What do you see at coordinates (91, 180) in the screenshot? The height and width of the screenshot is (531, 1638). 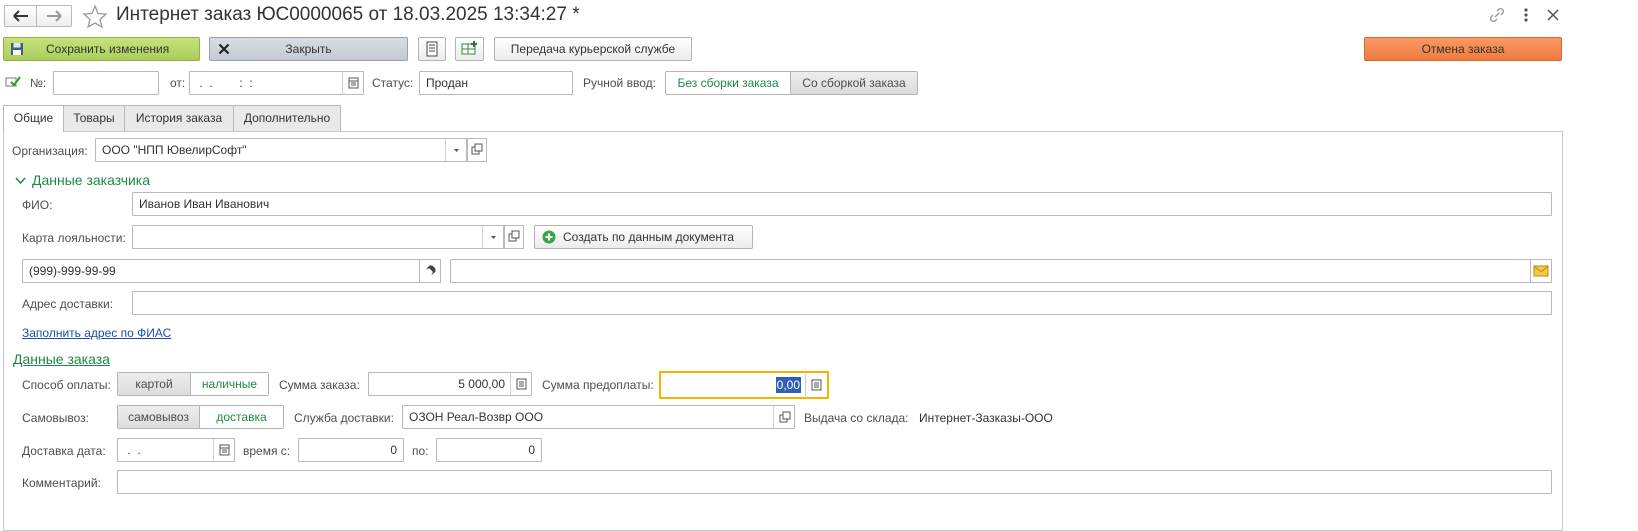 I see `customer-section-title: Данные заказчика` at bounding box center [91, 180].